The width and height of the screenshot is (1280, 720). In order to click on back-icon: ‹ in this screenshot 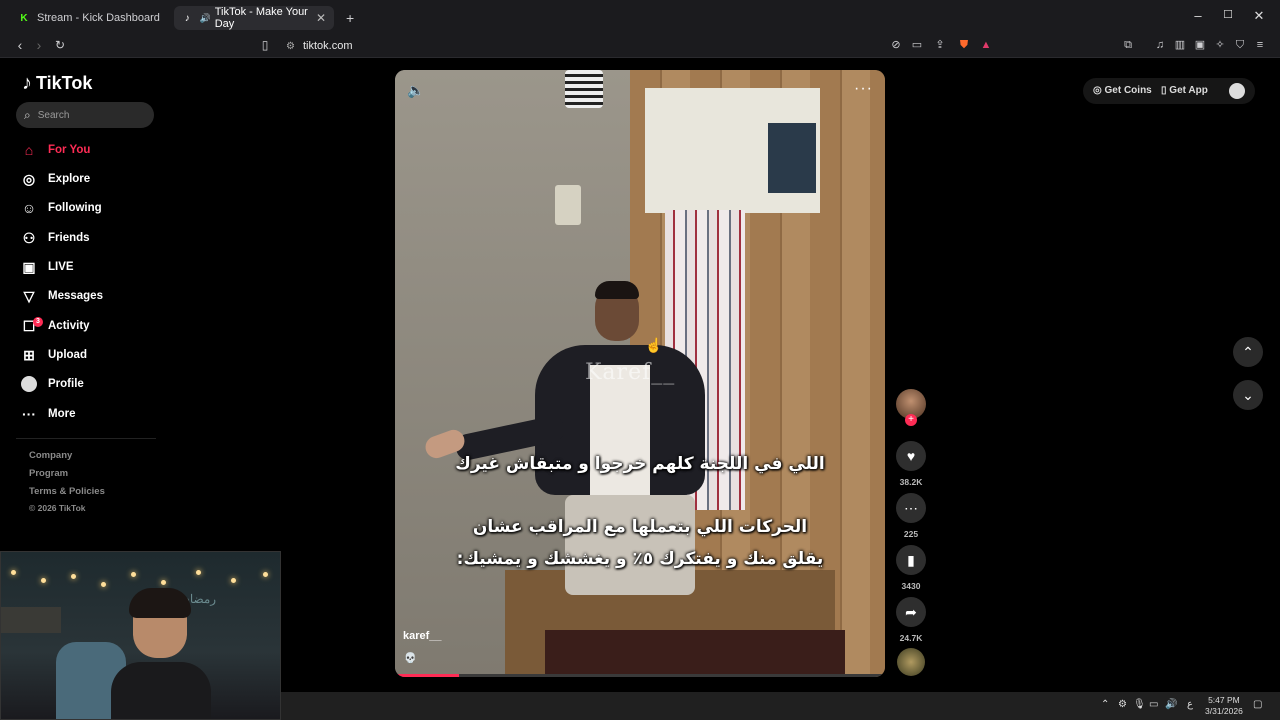, I will do `click(20, 45)`.